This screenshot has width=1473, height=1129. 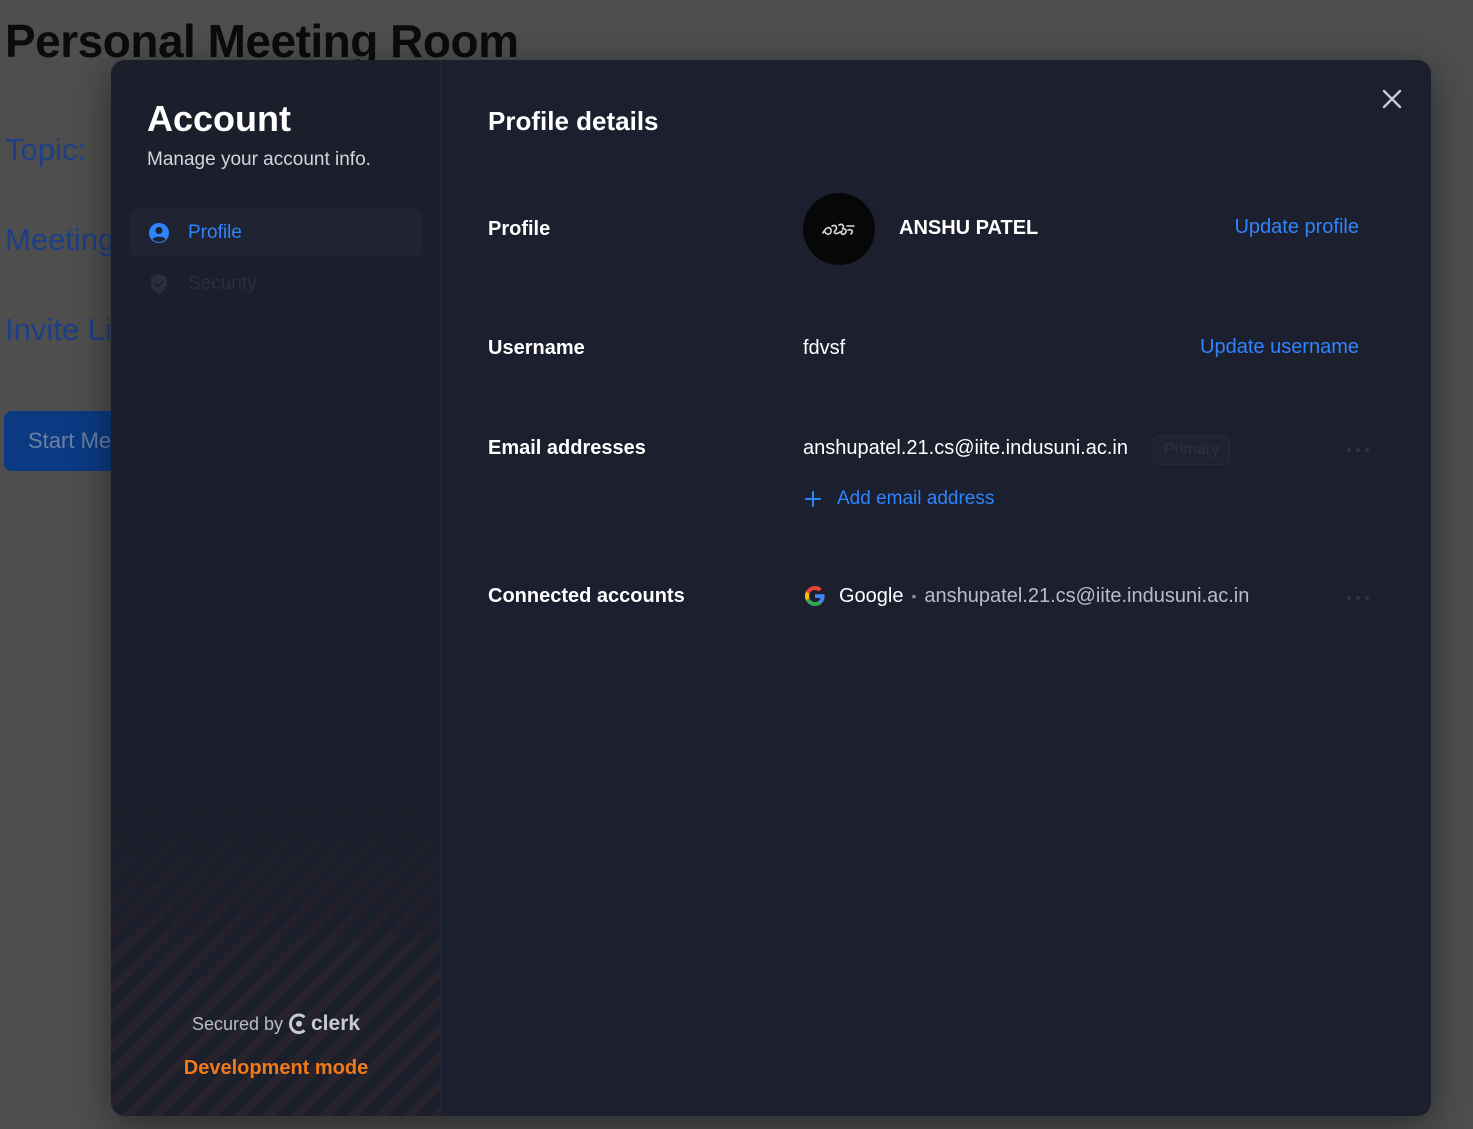 What do you see at coordinates (1192, 450) in the screenshot?
I see `primary-badge: Primary` at bounding box center [1192, 450].